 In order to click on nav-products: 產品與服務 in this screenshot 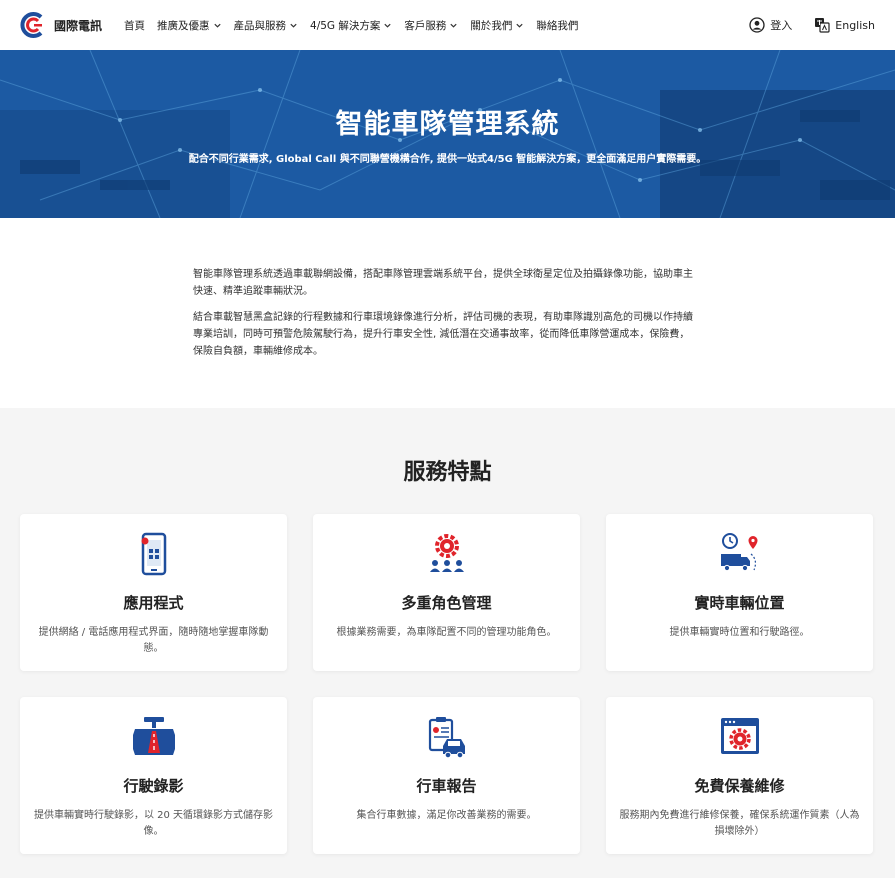, I will do `click(266, 25)`.